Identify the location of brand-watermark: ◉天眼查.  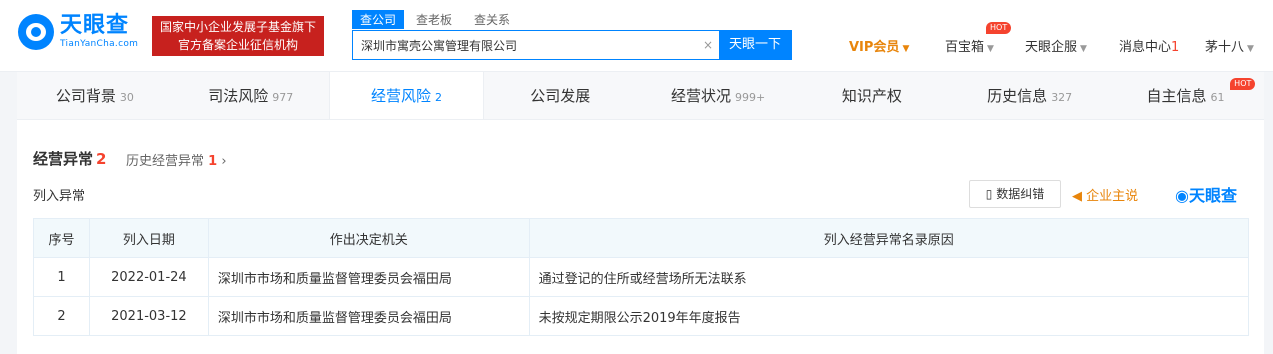
(1206, 195).